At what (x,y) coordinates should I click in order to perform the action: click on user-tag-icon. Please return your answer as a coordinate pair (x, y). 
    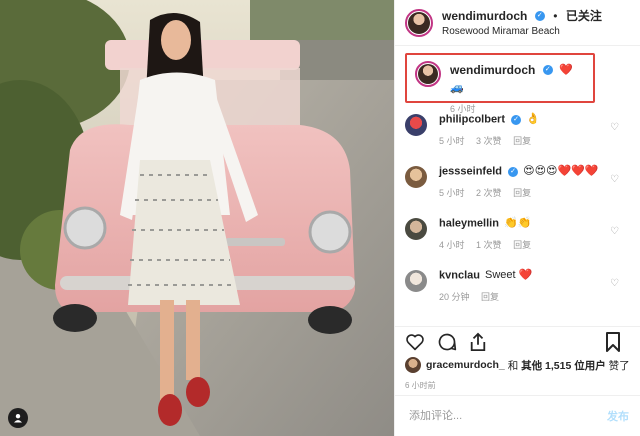
    Looking at the image, I should click on (18, 418).